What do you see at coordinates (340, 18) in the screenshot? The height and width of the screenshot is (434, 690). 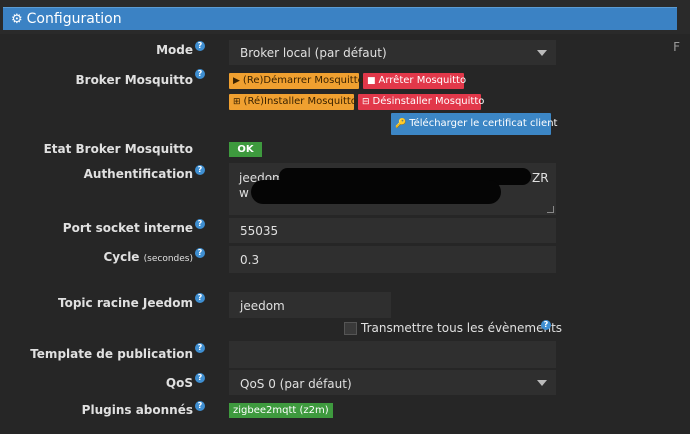 I see `panel-title-bar: ⚙ Configuration` at bounding box center [340, 18].